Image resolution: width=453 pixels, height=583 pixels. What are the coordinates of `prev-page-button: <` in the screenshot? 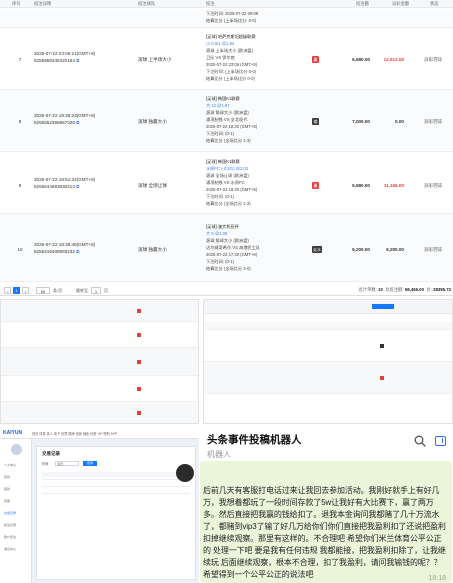 It's located at (7, 290).